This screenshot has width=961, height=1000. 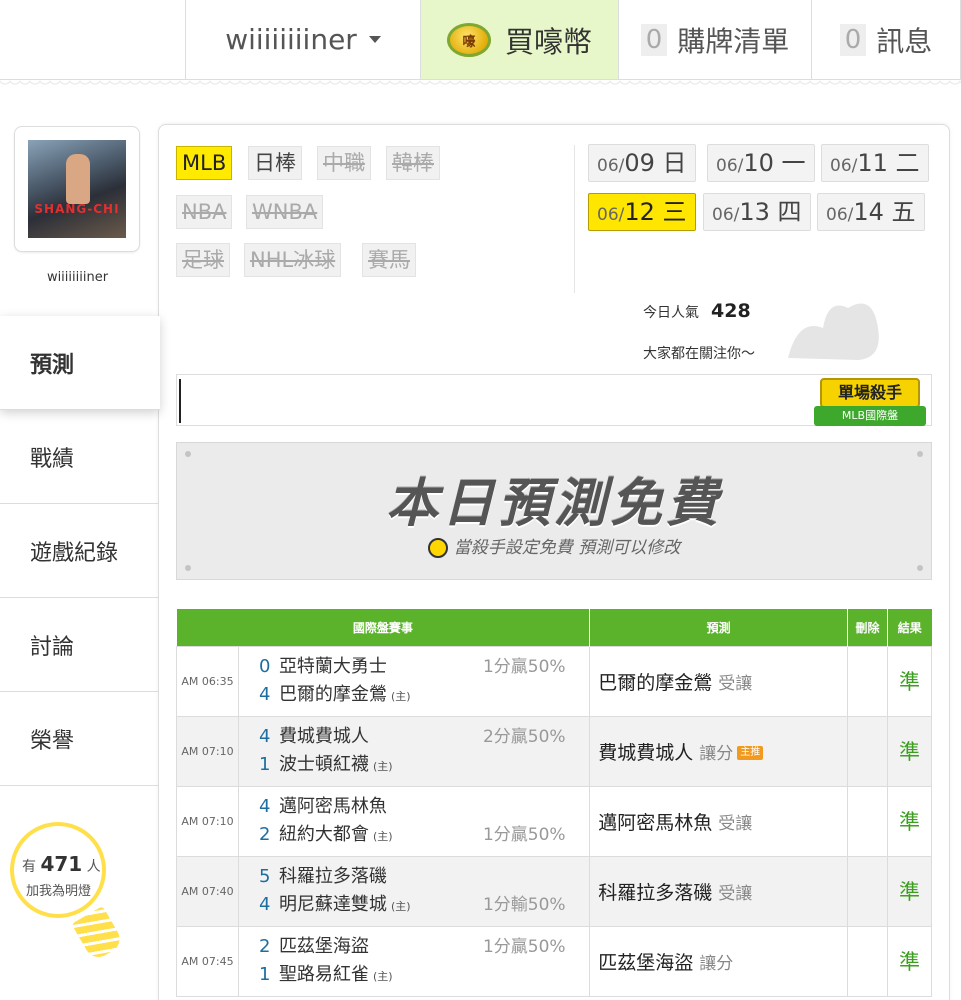 What do you see at coordinates (553, 504) in the screenshot?
I see `free-banner-title: 本日預測免費` at bounding box center [553, 504].